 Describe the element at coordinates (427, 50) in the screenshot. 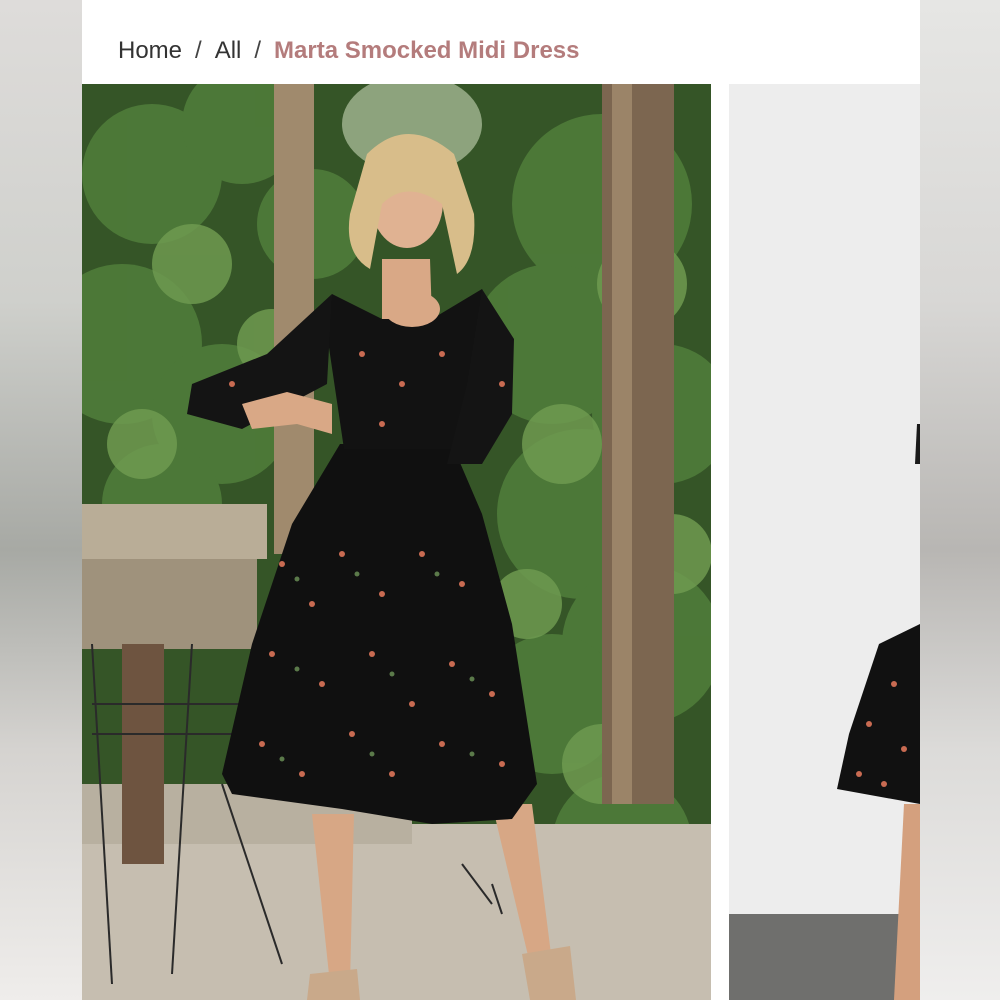

I see `breadcrumb-current-page: Marta Smocked Midi Dress` at that location.